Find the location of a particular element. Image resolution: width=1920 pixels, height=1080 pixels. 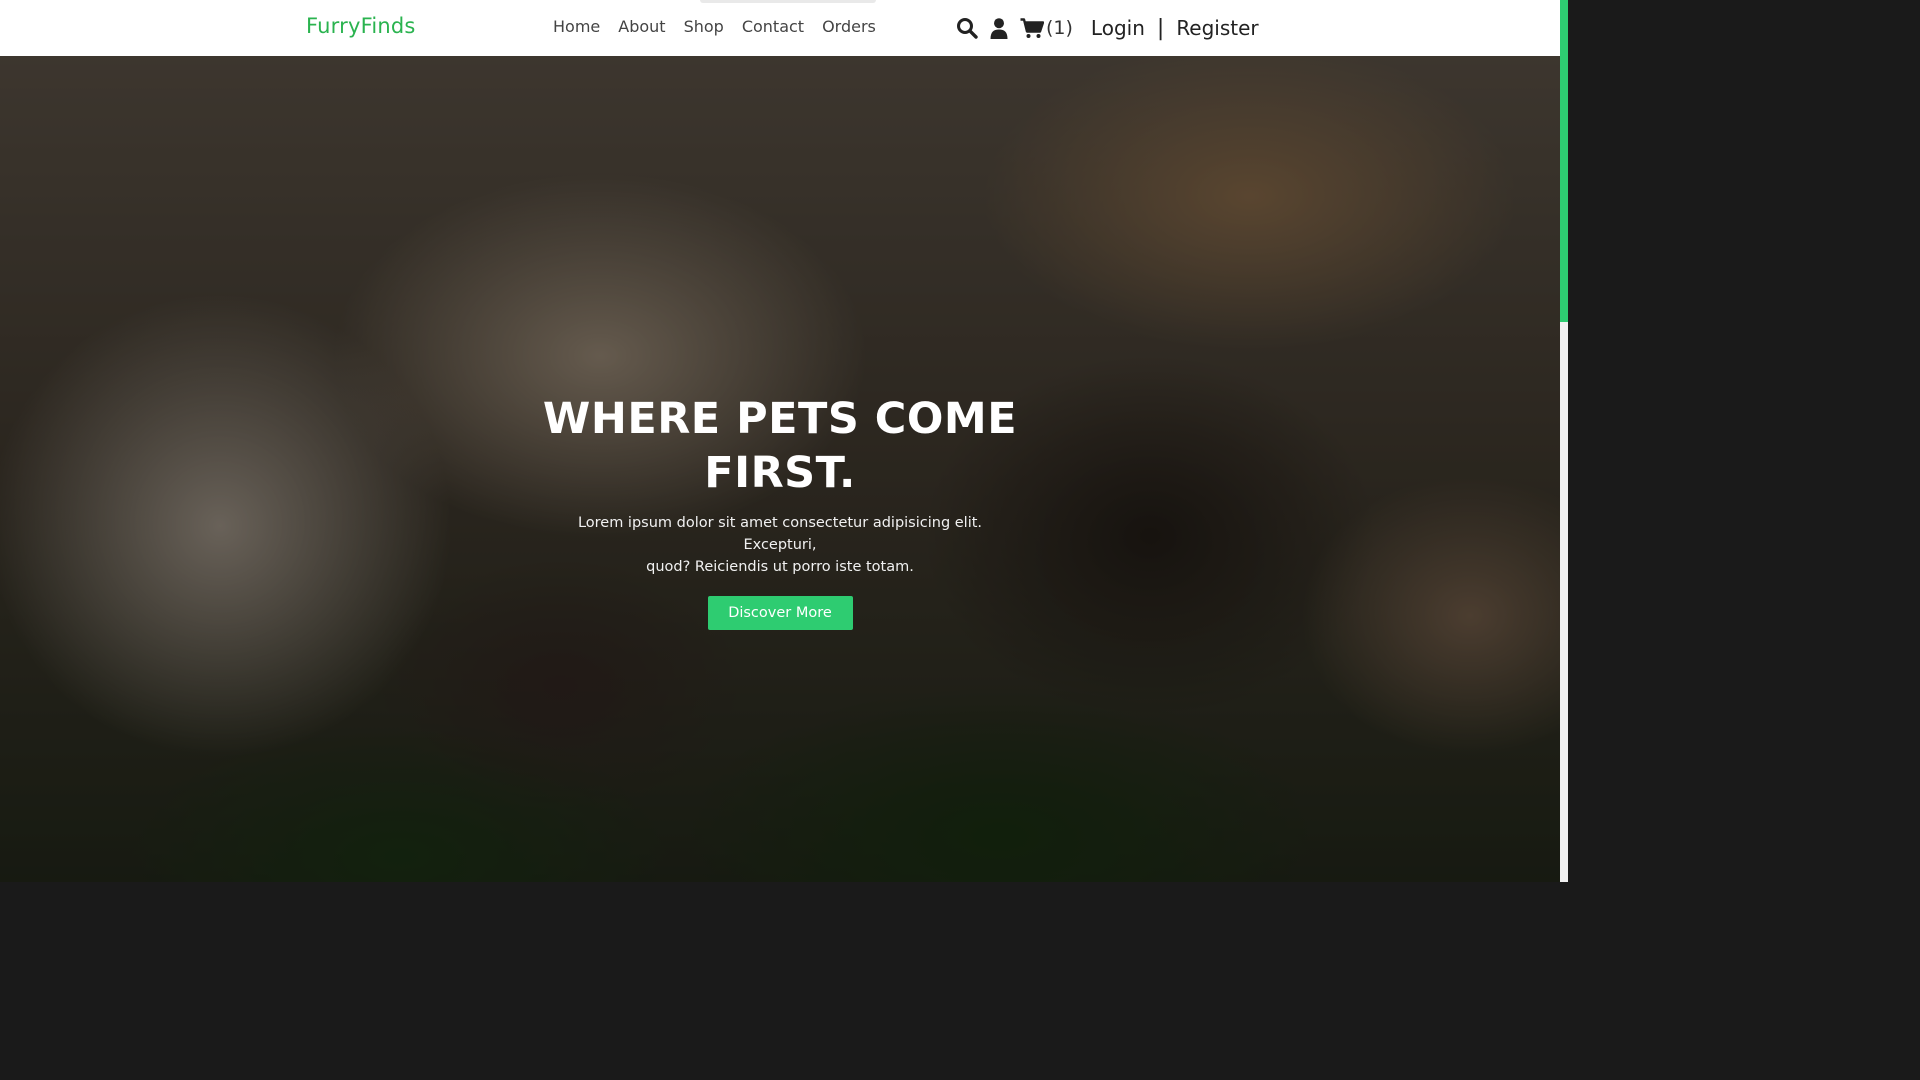

hero-title-line-1: WHERE PETS COME is located at coordinates (780, 419).